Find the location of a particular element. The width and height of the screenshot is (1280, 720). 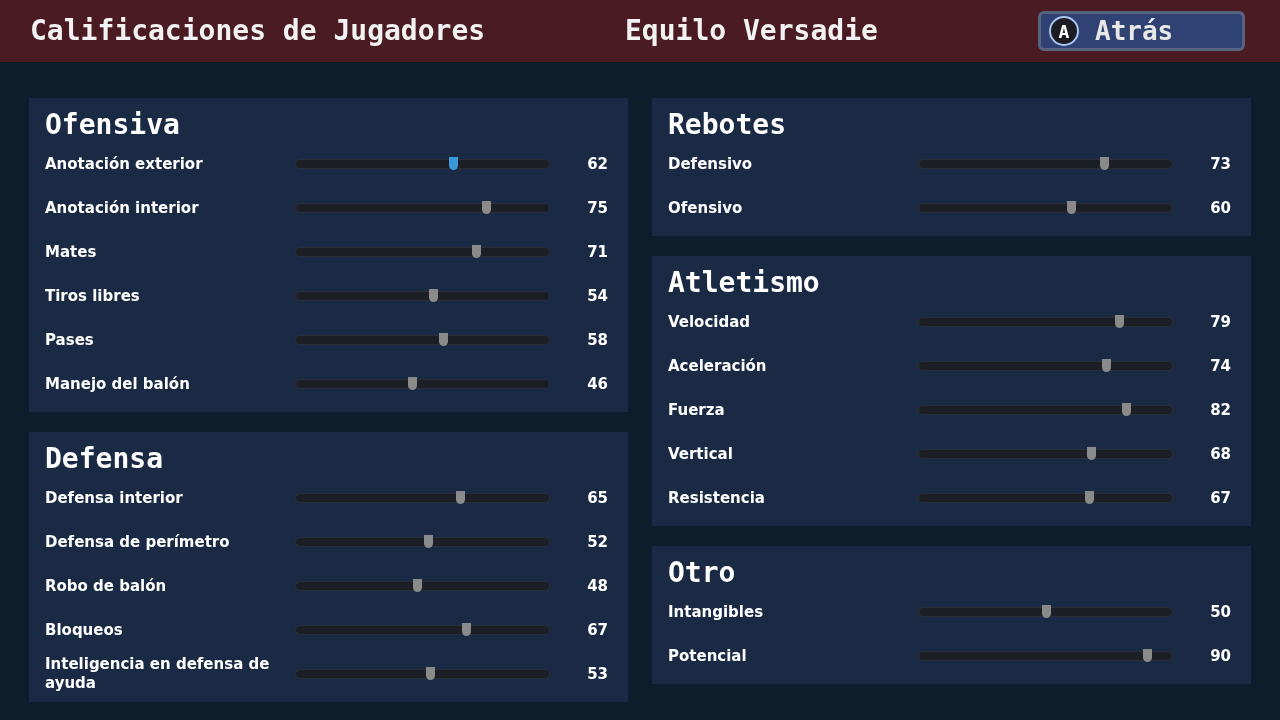

section-title: Otro is located at coordinates (702, 573).